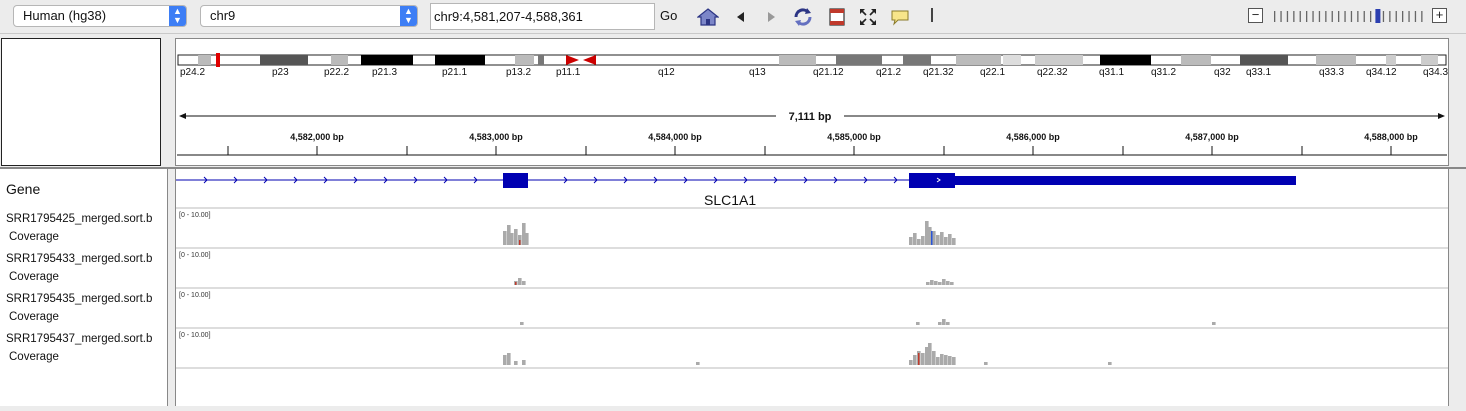 Image resolution: width=1466 pixels, height=411 pixels. What do you see at coordinates (757, 72) in the screenshot?
I see `band-label: q13` at bounding box center [757, 72].